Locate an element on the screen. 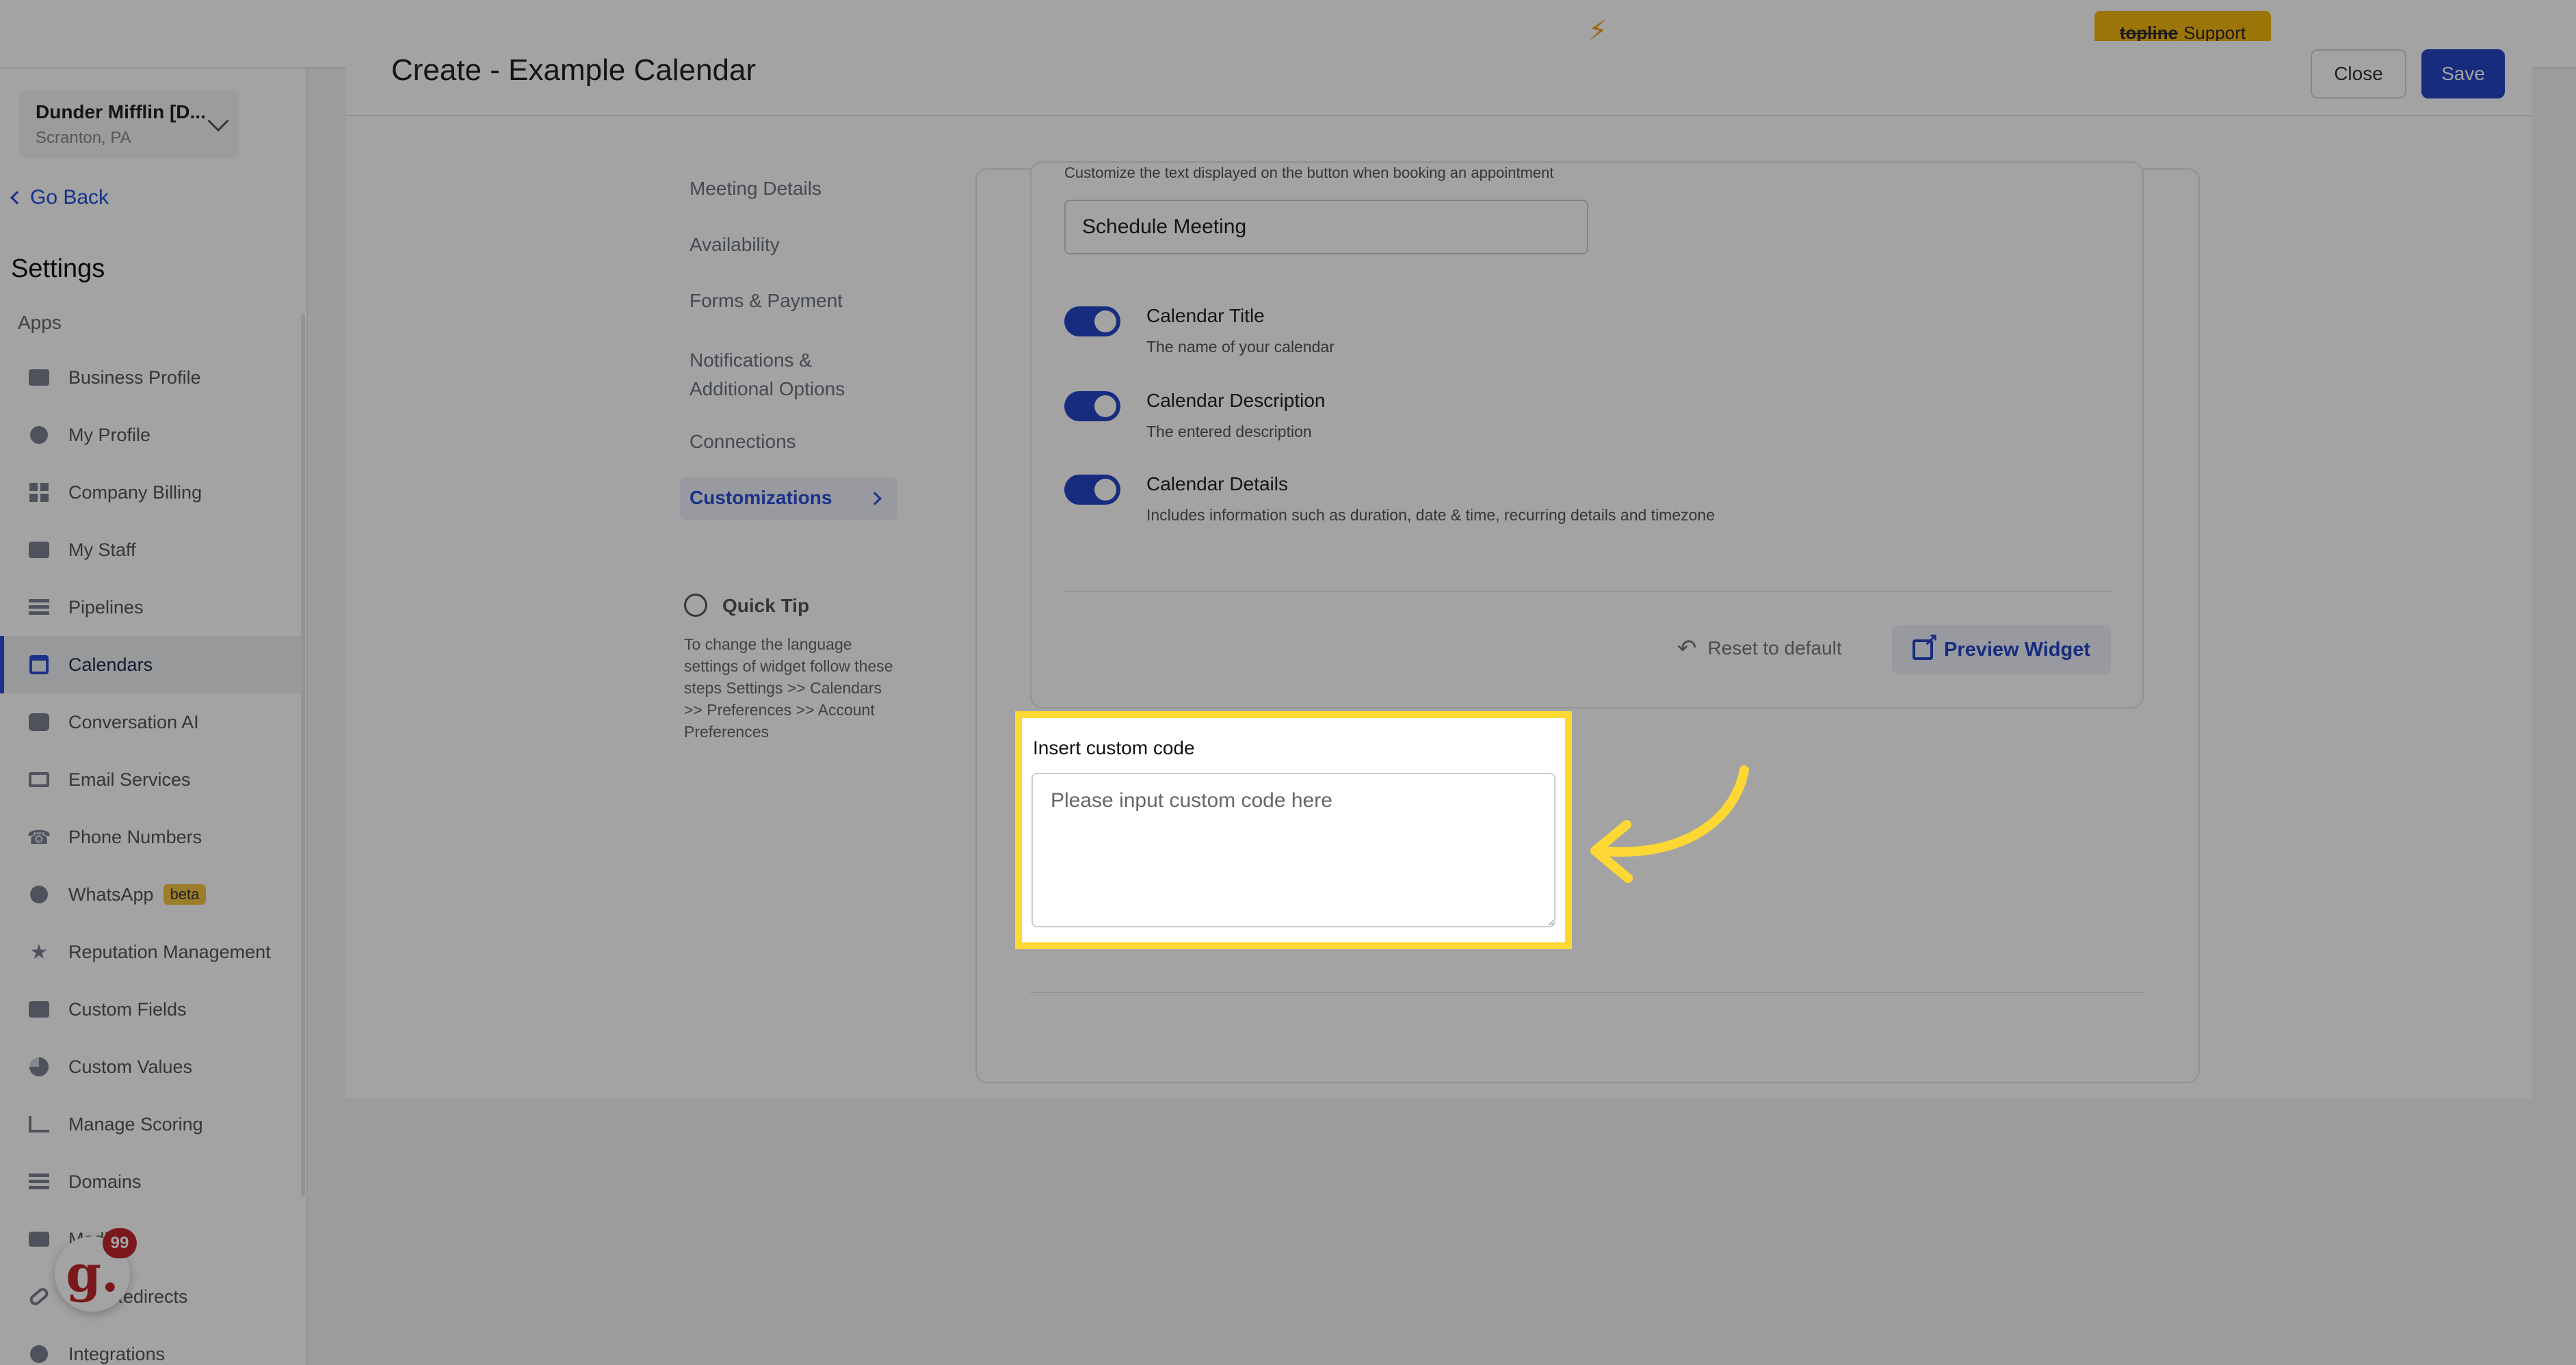  custom-code-label: Insert custom code is located at coordinates (1114, 747).